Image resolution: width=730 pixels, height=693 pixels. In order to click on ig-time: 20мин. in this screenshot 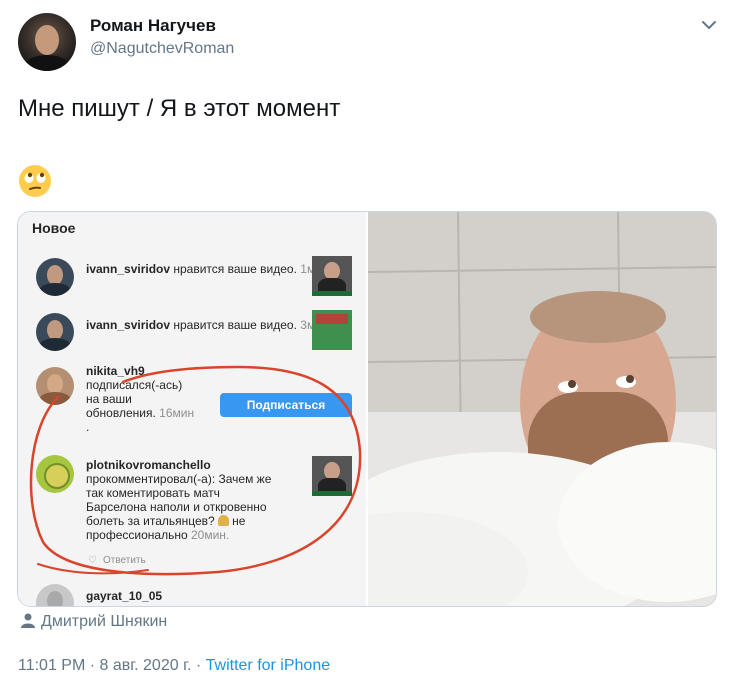, I will do `click(210, 535)`.